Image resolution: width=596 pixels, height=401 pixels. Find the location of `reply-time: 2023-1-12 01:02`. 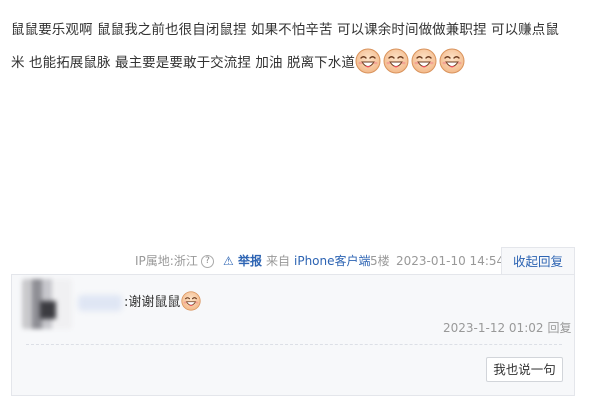

reply-time: 2023-1-12 01:02 is located at coordinates (493, 328).